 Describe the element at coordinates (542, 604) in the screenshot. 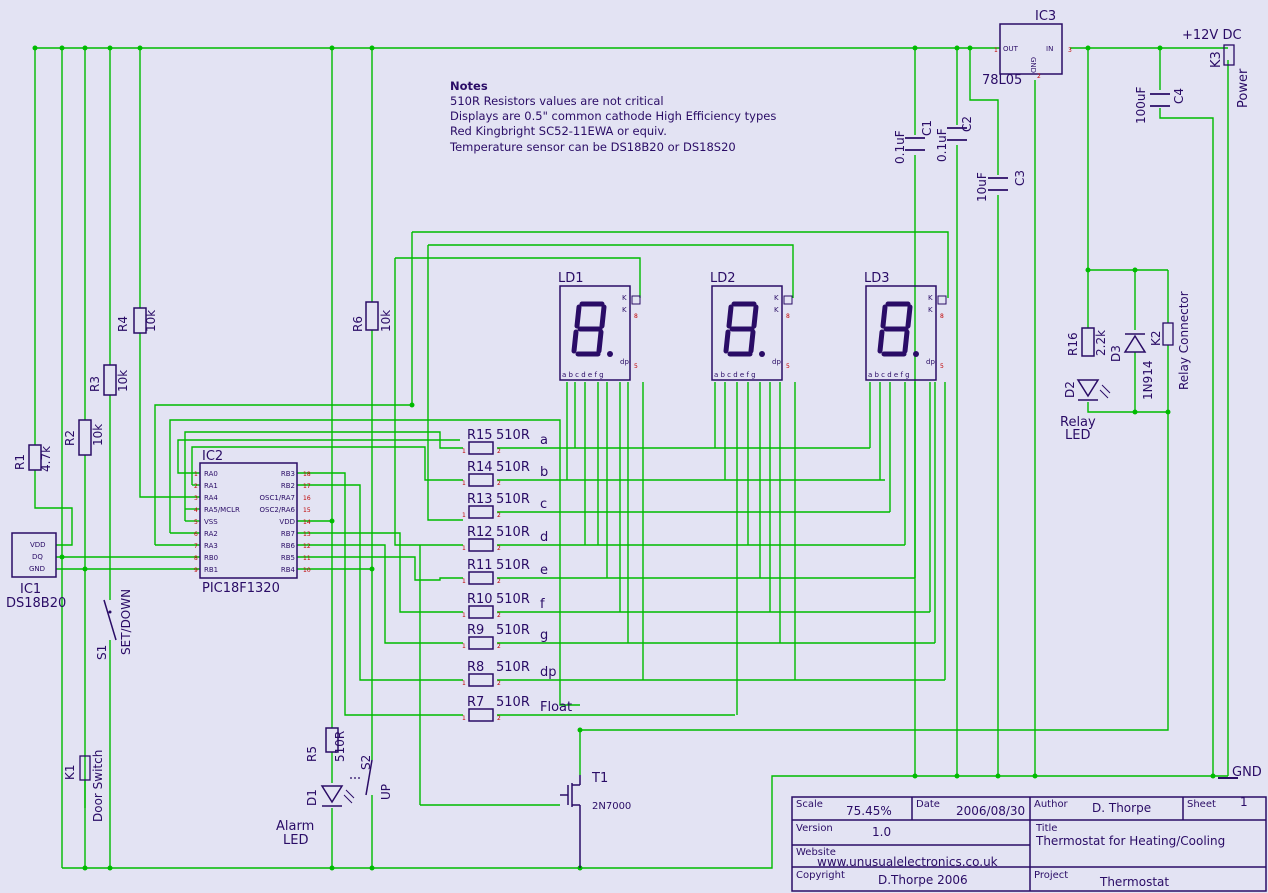

I see `segment-net-label: f` at that location.